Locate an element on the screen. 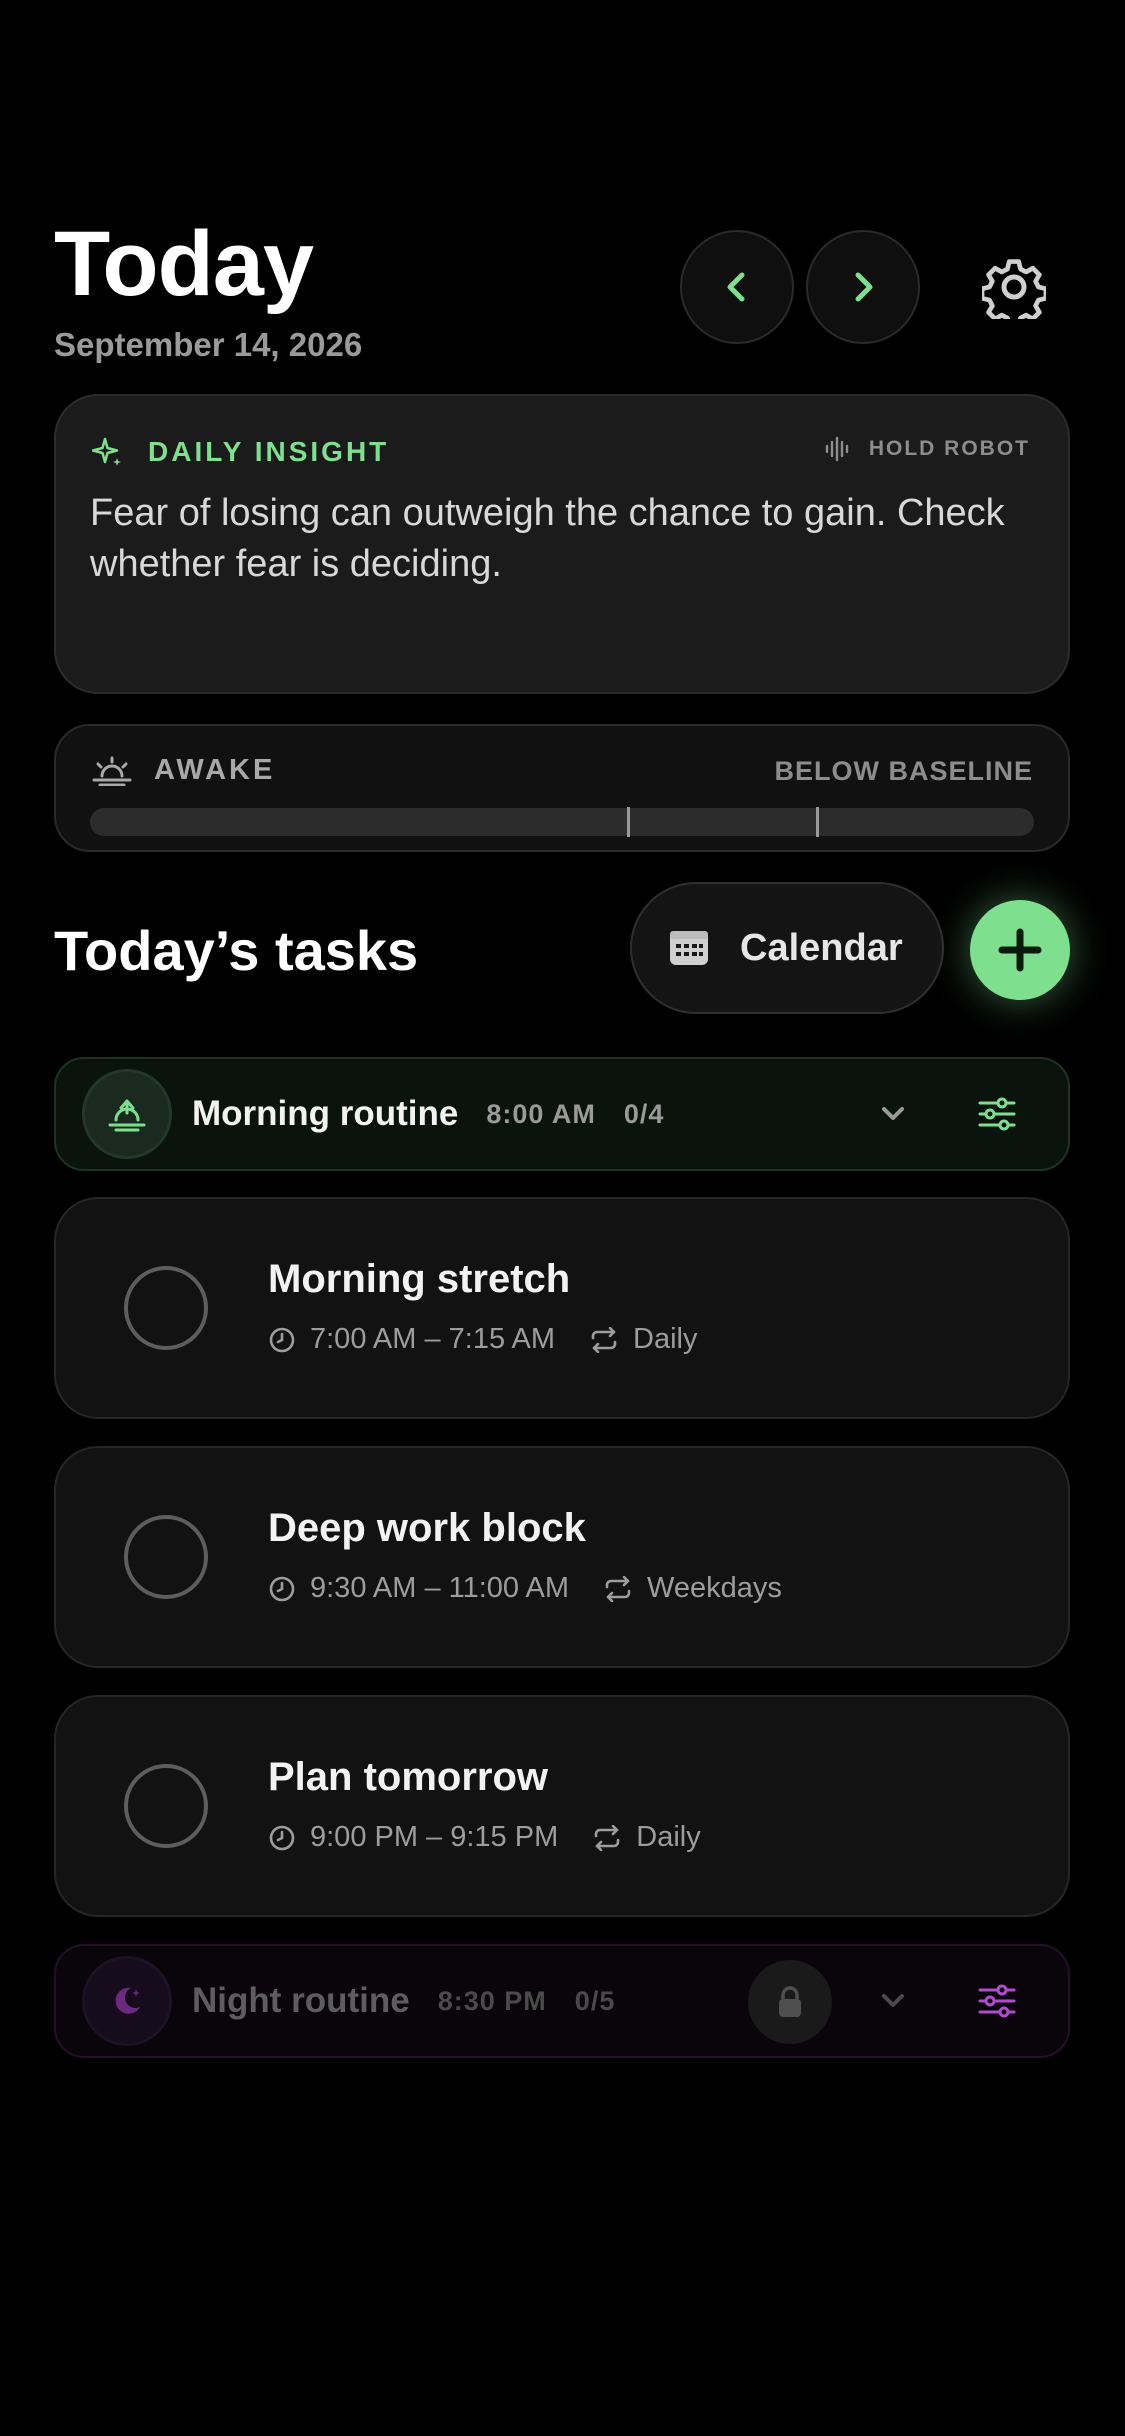 The image size is (1125, 2436). waveform-icon is located at coordinates (837, 449).